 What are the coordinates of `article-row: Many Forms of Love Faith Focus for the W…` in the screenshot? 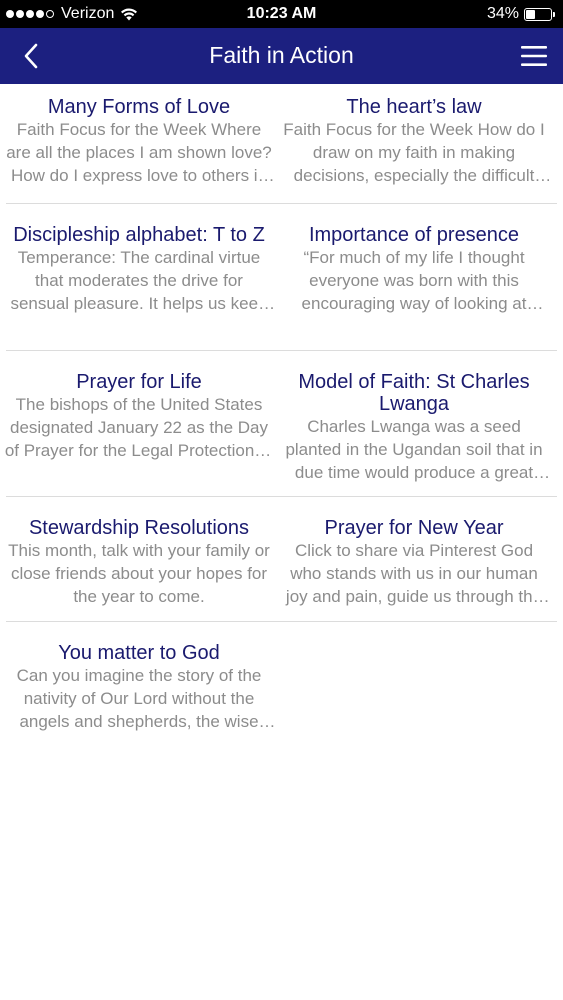 It's located at (281, 144).